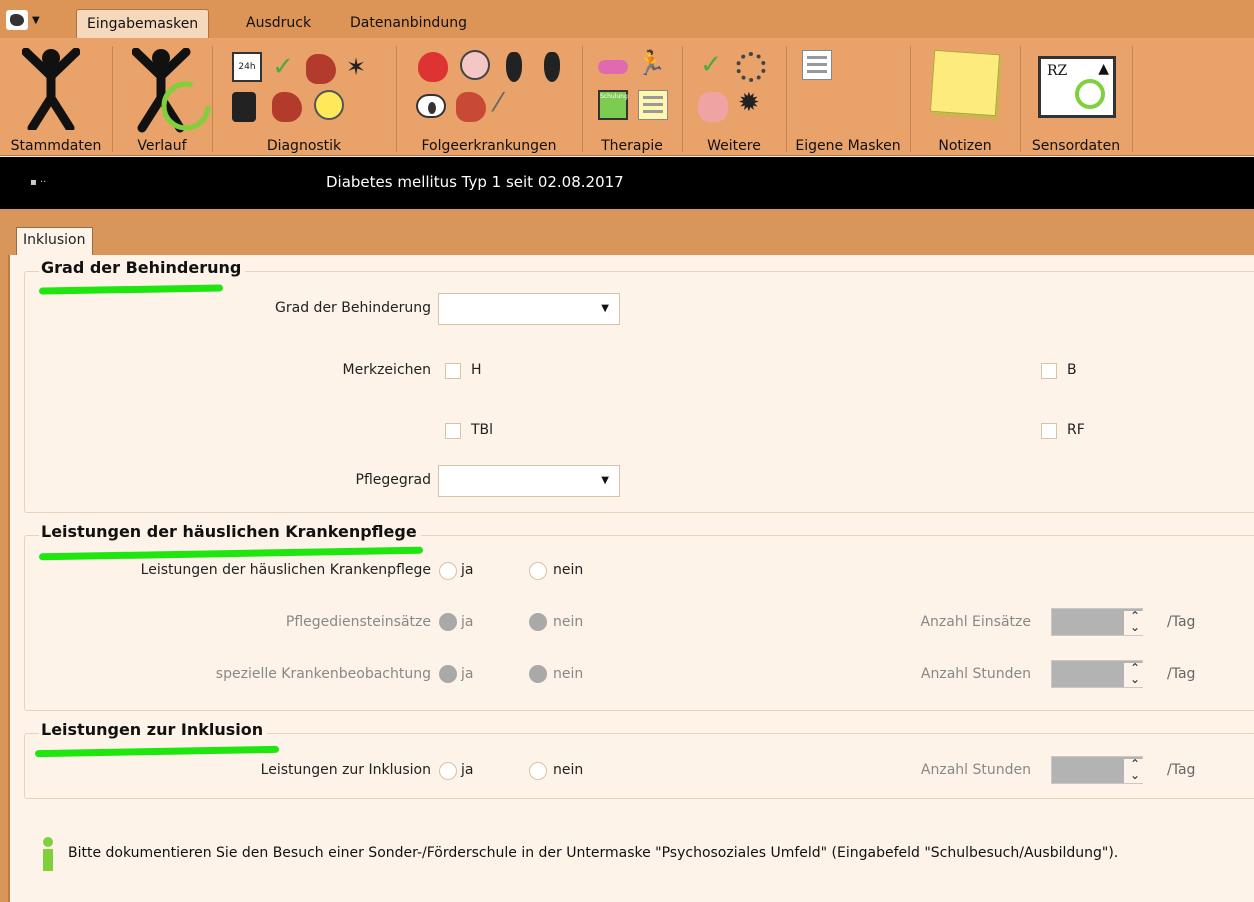 The image size is (1254, 902). Describe the element at coordinates (751, 67) in the screenshot. I see `cycle-icon` at that location.